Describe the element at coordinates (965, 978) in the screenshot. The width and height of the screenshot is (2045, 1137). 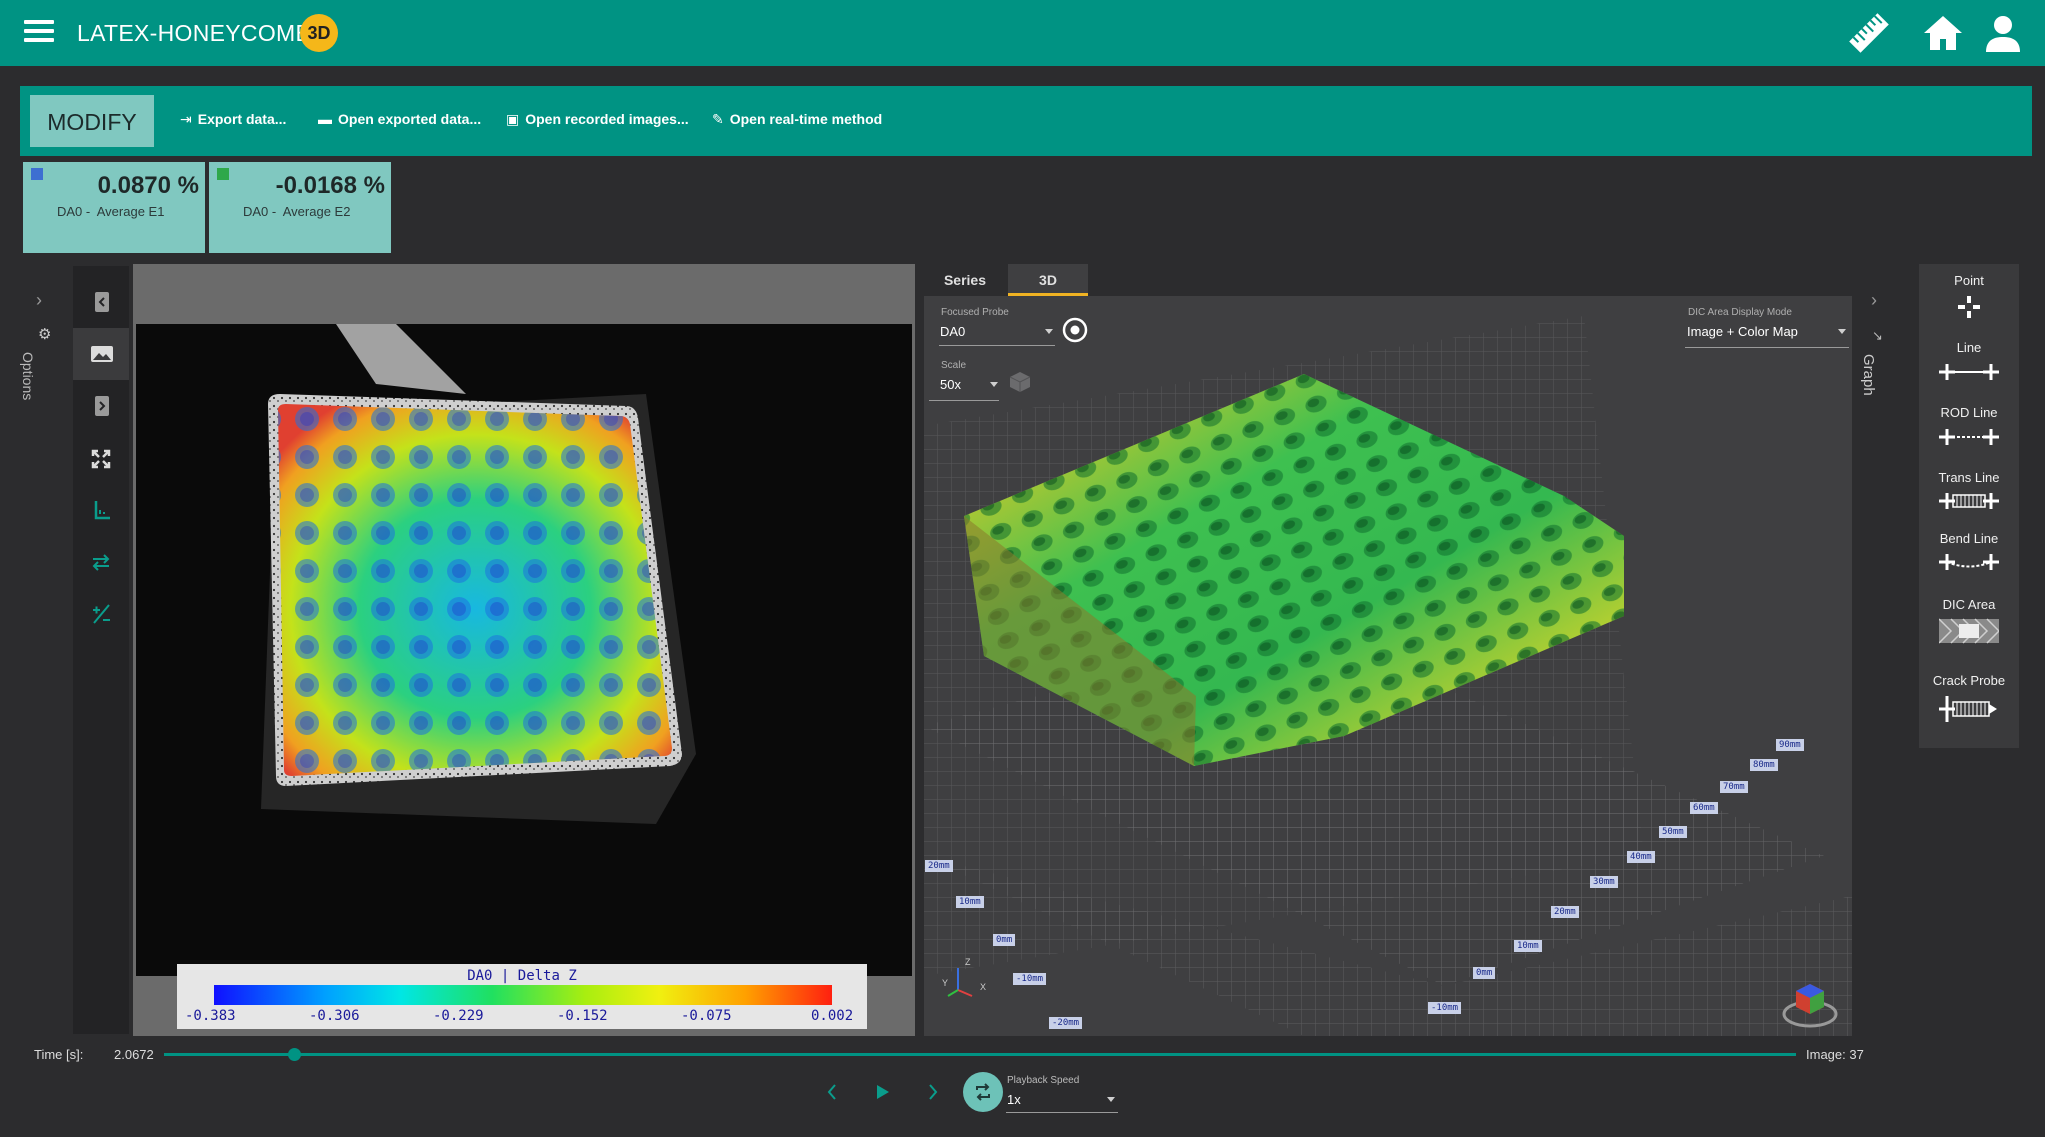
I see `axis-triad: Z Y X` at that location.